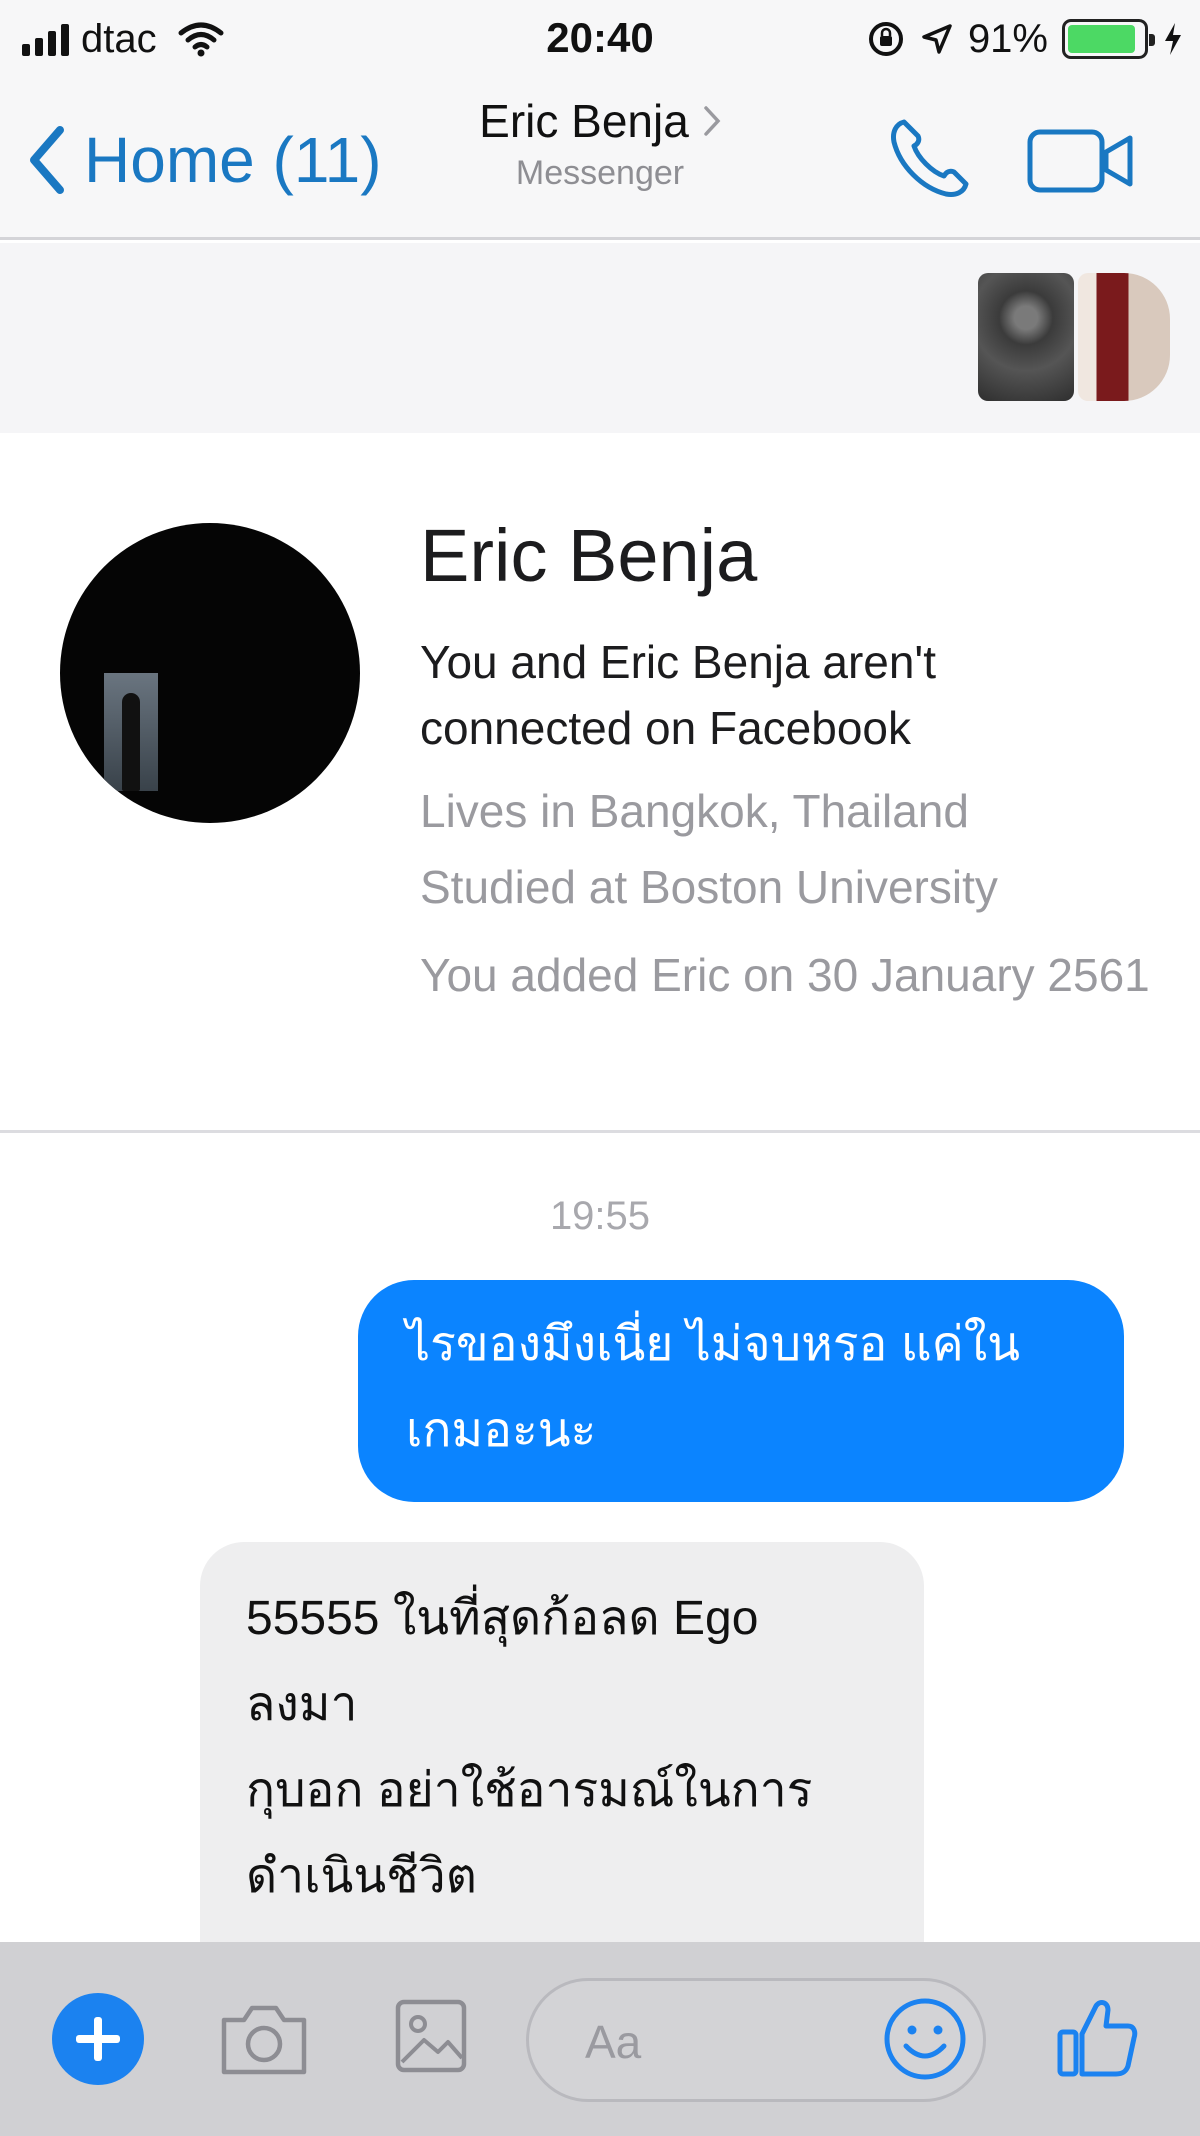 Image resolution: width=1200 pixels, height=2136 pixels. What do you see at coordinates (741, 1391) in the screenshot?
I see `sent-message-bubble: ไรของมึงเนี่ย ไม่จบหรอ แค่ในเกมอะนะ` at bounding box center [741, 1391].